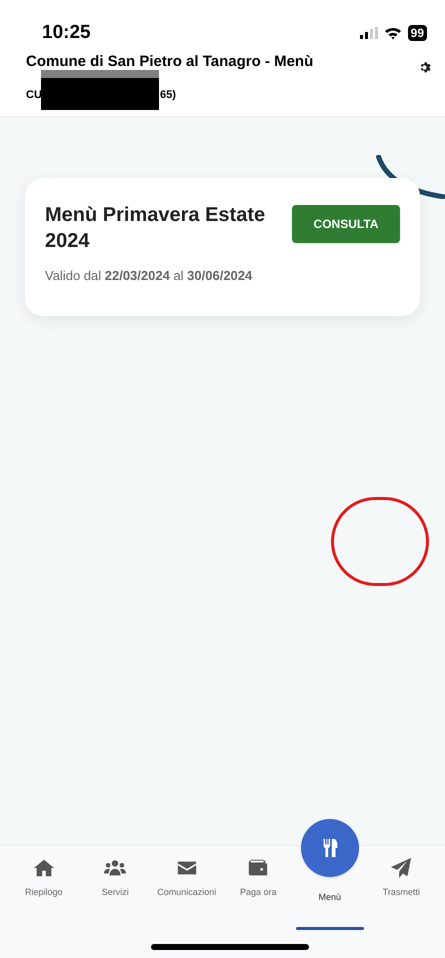  I want to click on nav-tab: Comunicazioni, so click(186, 893).